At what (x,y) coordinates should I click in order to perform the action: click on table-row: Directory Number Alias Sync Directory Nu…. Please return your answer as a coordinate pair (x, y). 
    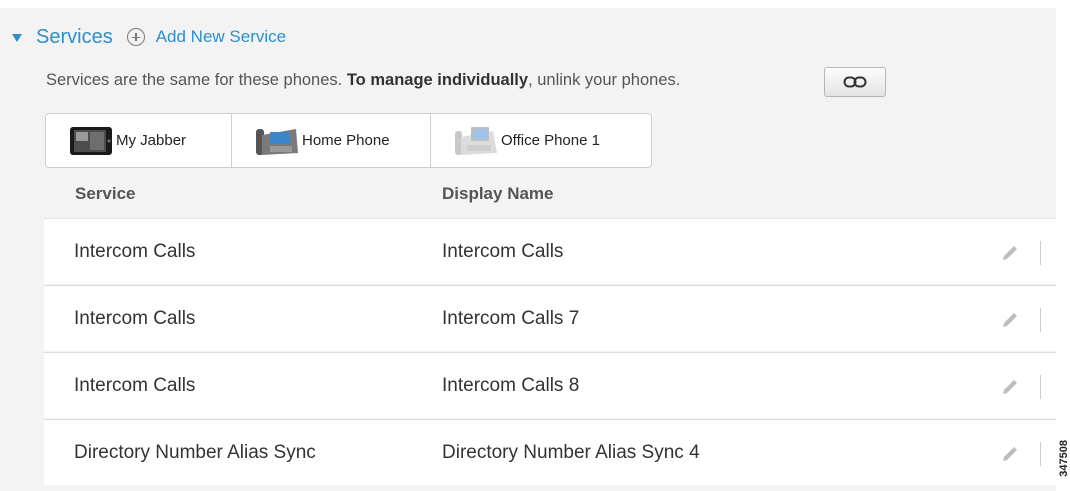
    Looking at the image, I should click on (550, 452).